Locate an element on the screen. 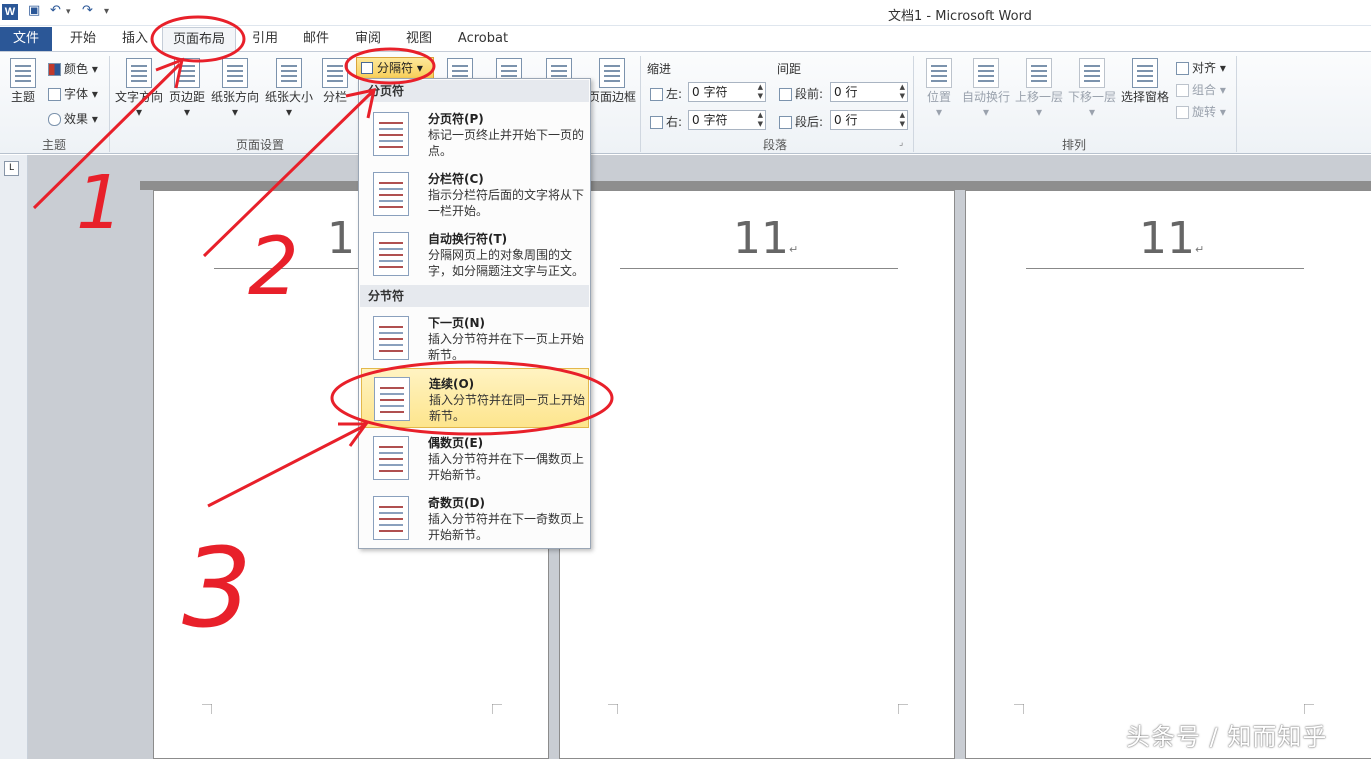  columns-icon is located at coordinates (335, 73).